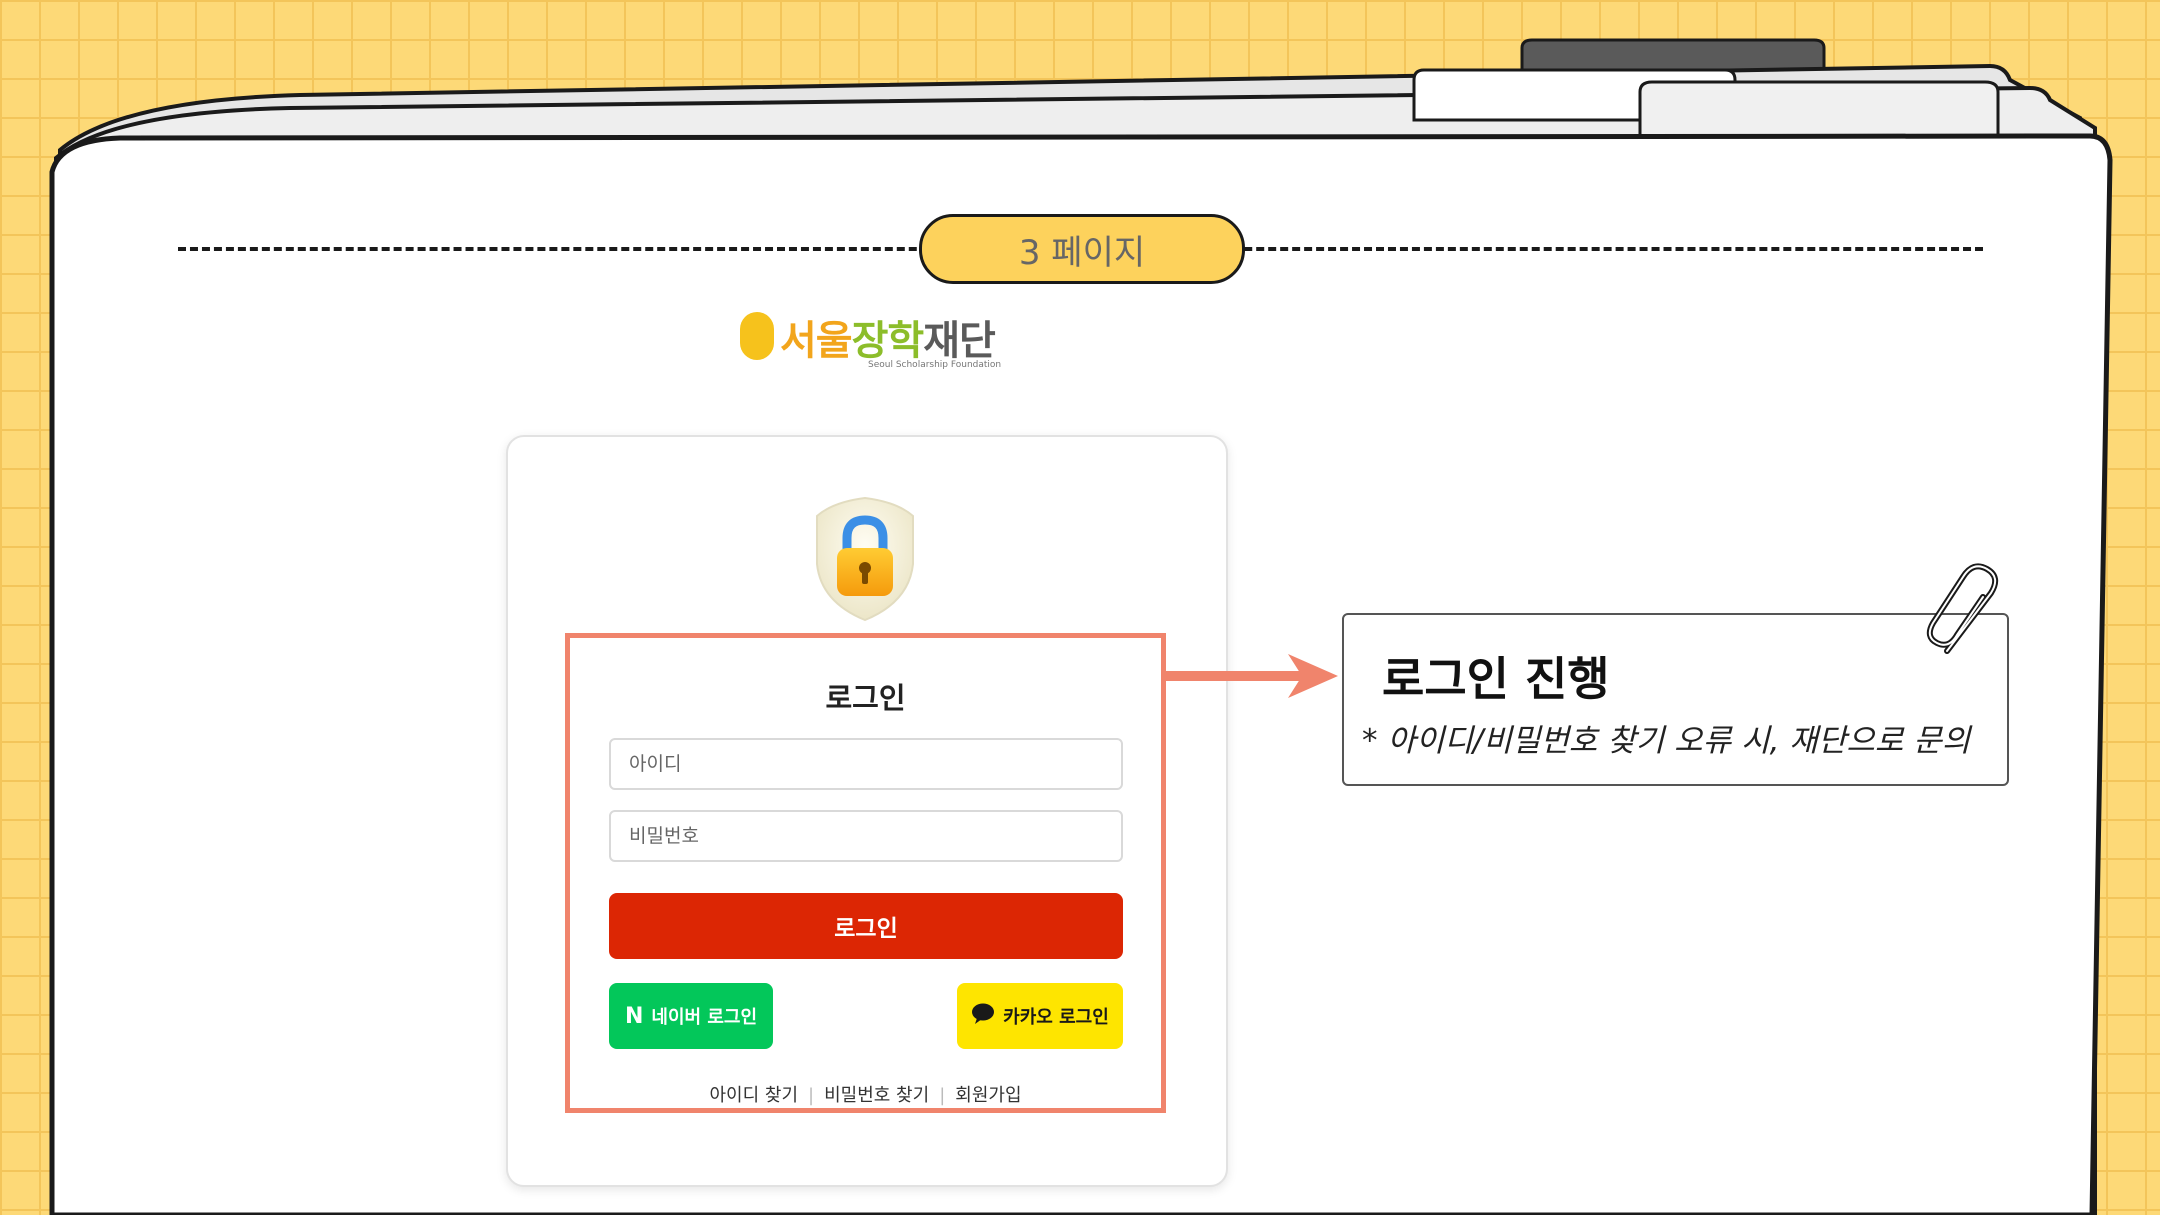 The height and width of the screenshot is (1215, 2160). What do you see at coordinates (1056, 1017) in the screenshot?
I see `kakao-login-label: 카카오 로그인` at bounding box center [1056, 1017].